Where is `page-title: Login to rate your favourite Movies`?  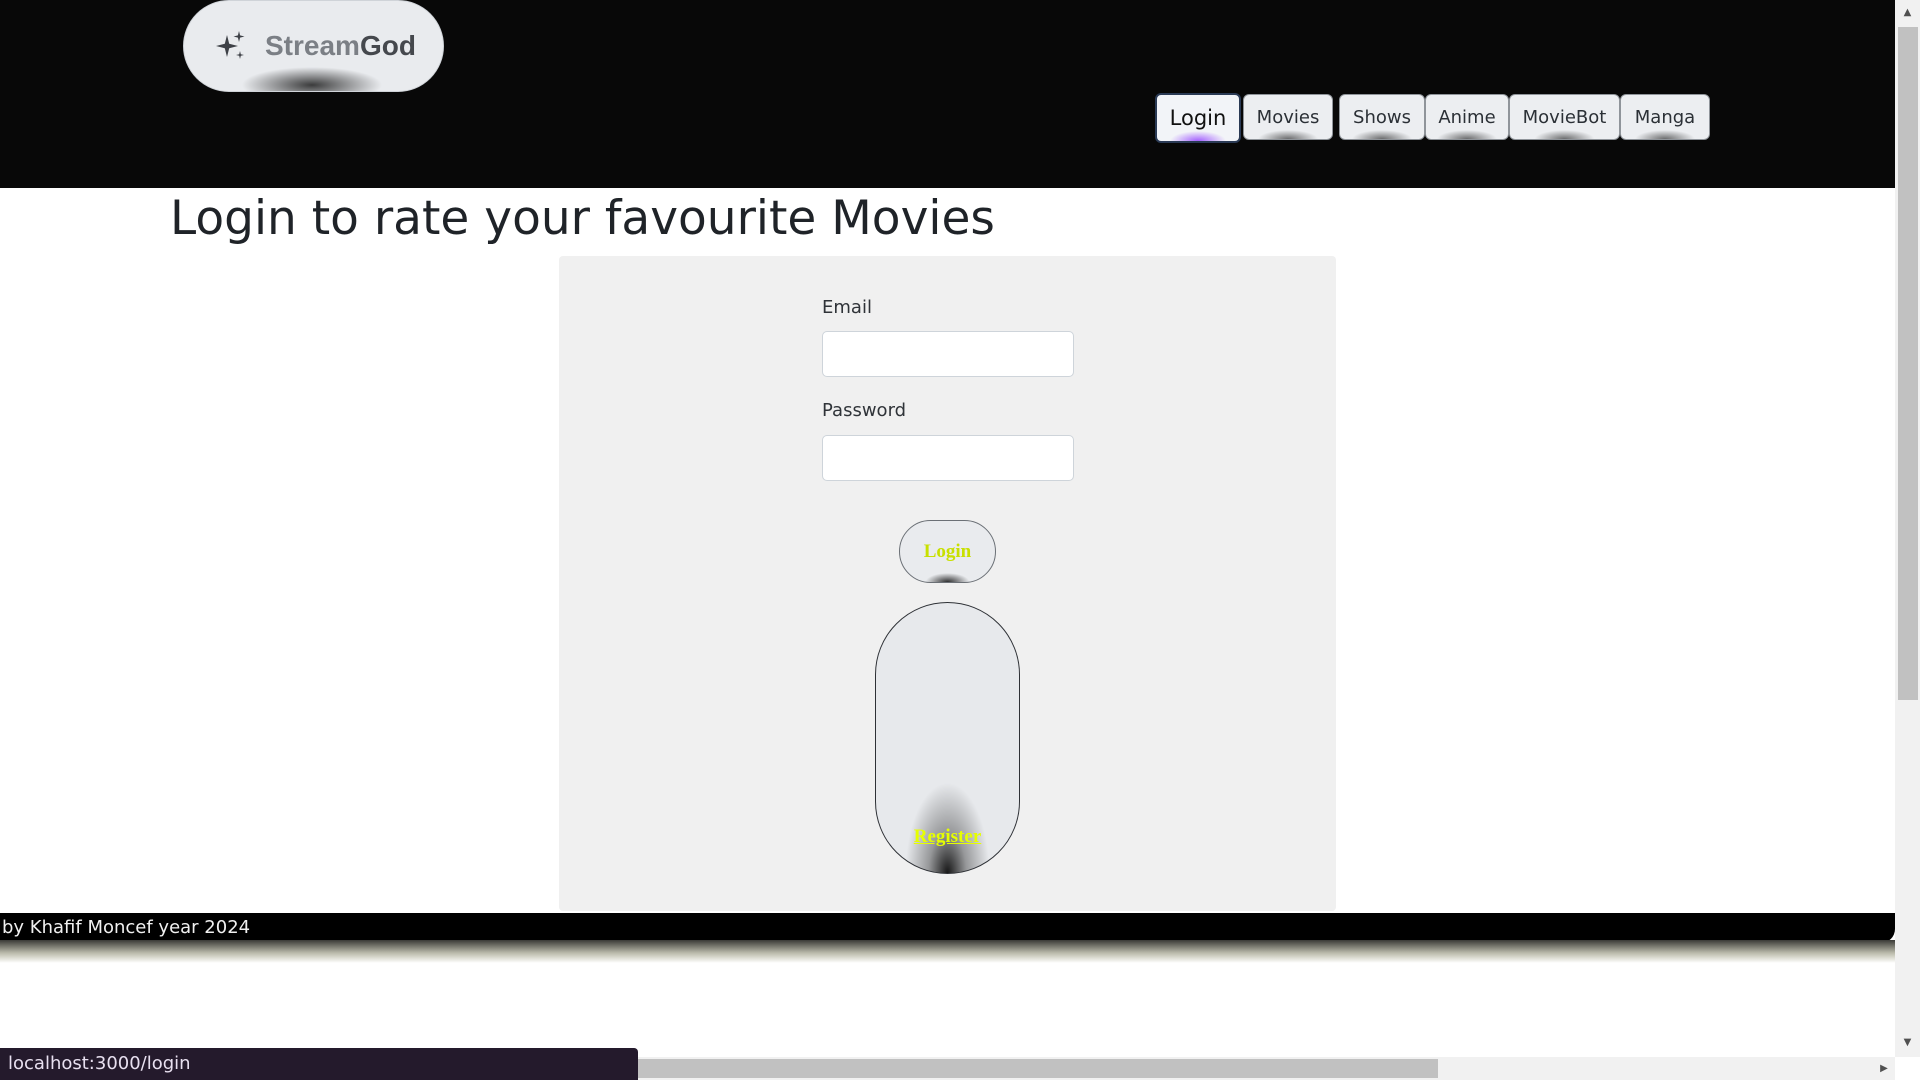 page-title: Login to rate your favourite Movies is located at coordinates (582, 218).